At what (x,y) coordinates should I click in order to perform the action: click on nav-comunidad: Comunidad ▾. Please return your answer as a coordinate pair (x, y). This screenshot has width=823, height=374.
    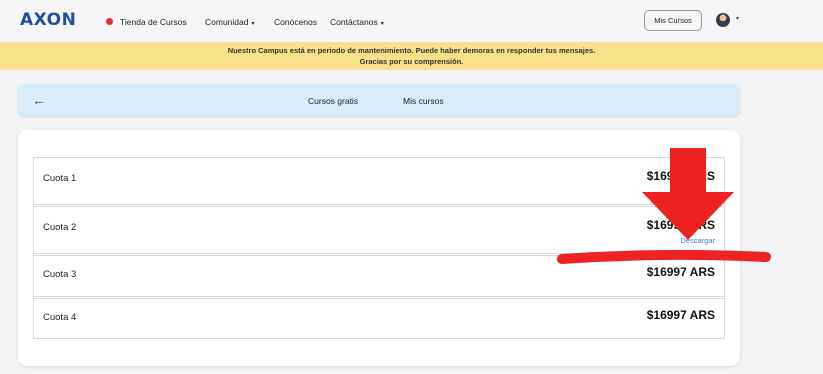
    Looking at the image, I should click on (230, 22).